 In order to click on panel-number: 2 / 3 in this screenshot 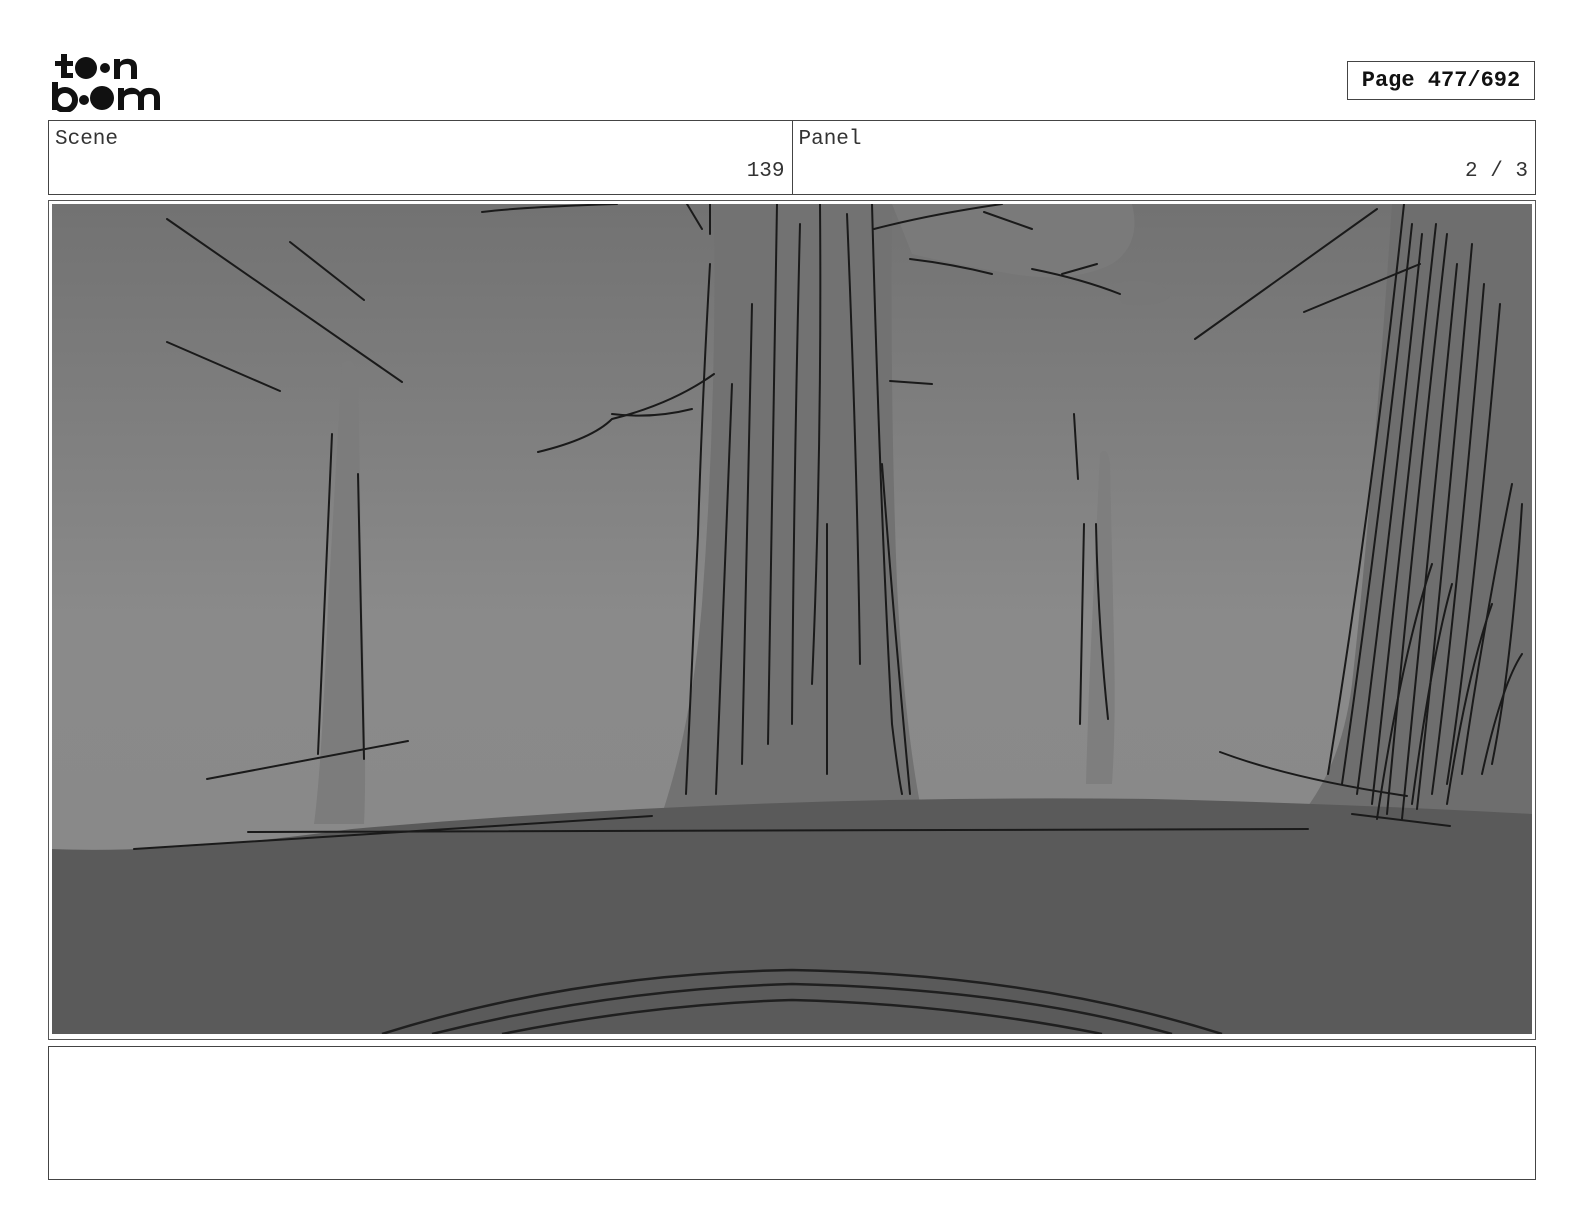, I will do `click(1496, 171)`.